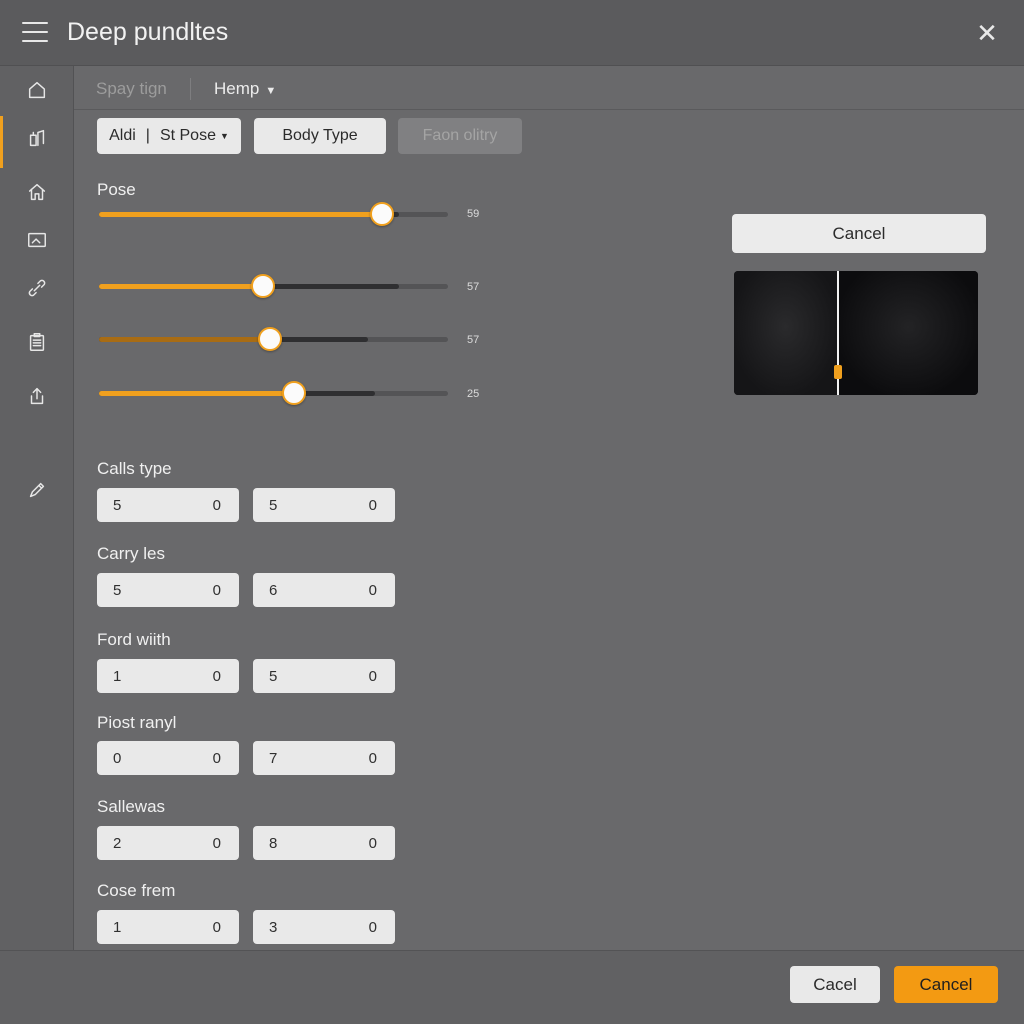 The height and width of the screenshot is (1024, 1024). Describe the element at coordinates (187, 135) in the screenshot. I see `tab-st-pose-label: St Pose` at that location.